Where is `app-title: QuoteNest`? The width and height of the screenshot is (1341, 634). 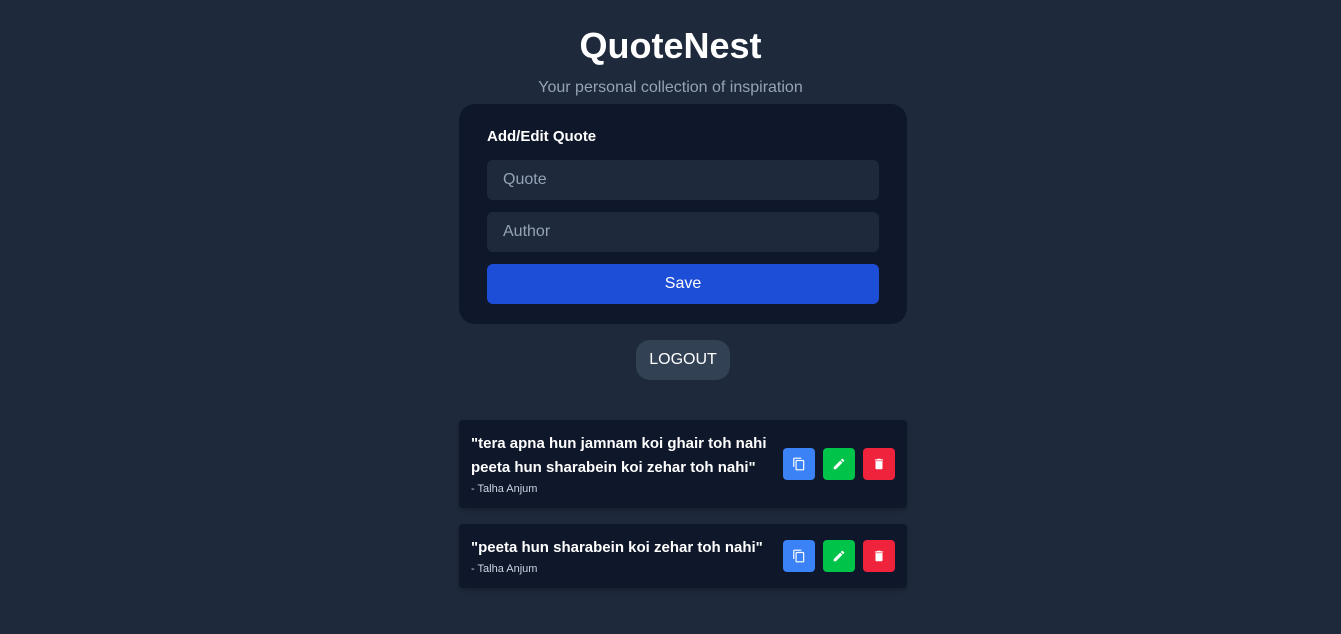 app-title: QuoteNest is located at coordinates (670, 45).